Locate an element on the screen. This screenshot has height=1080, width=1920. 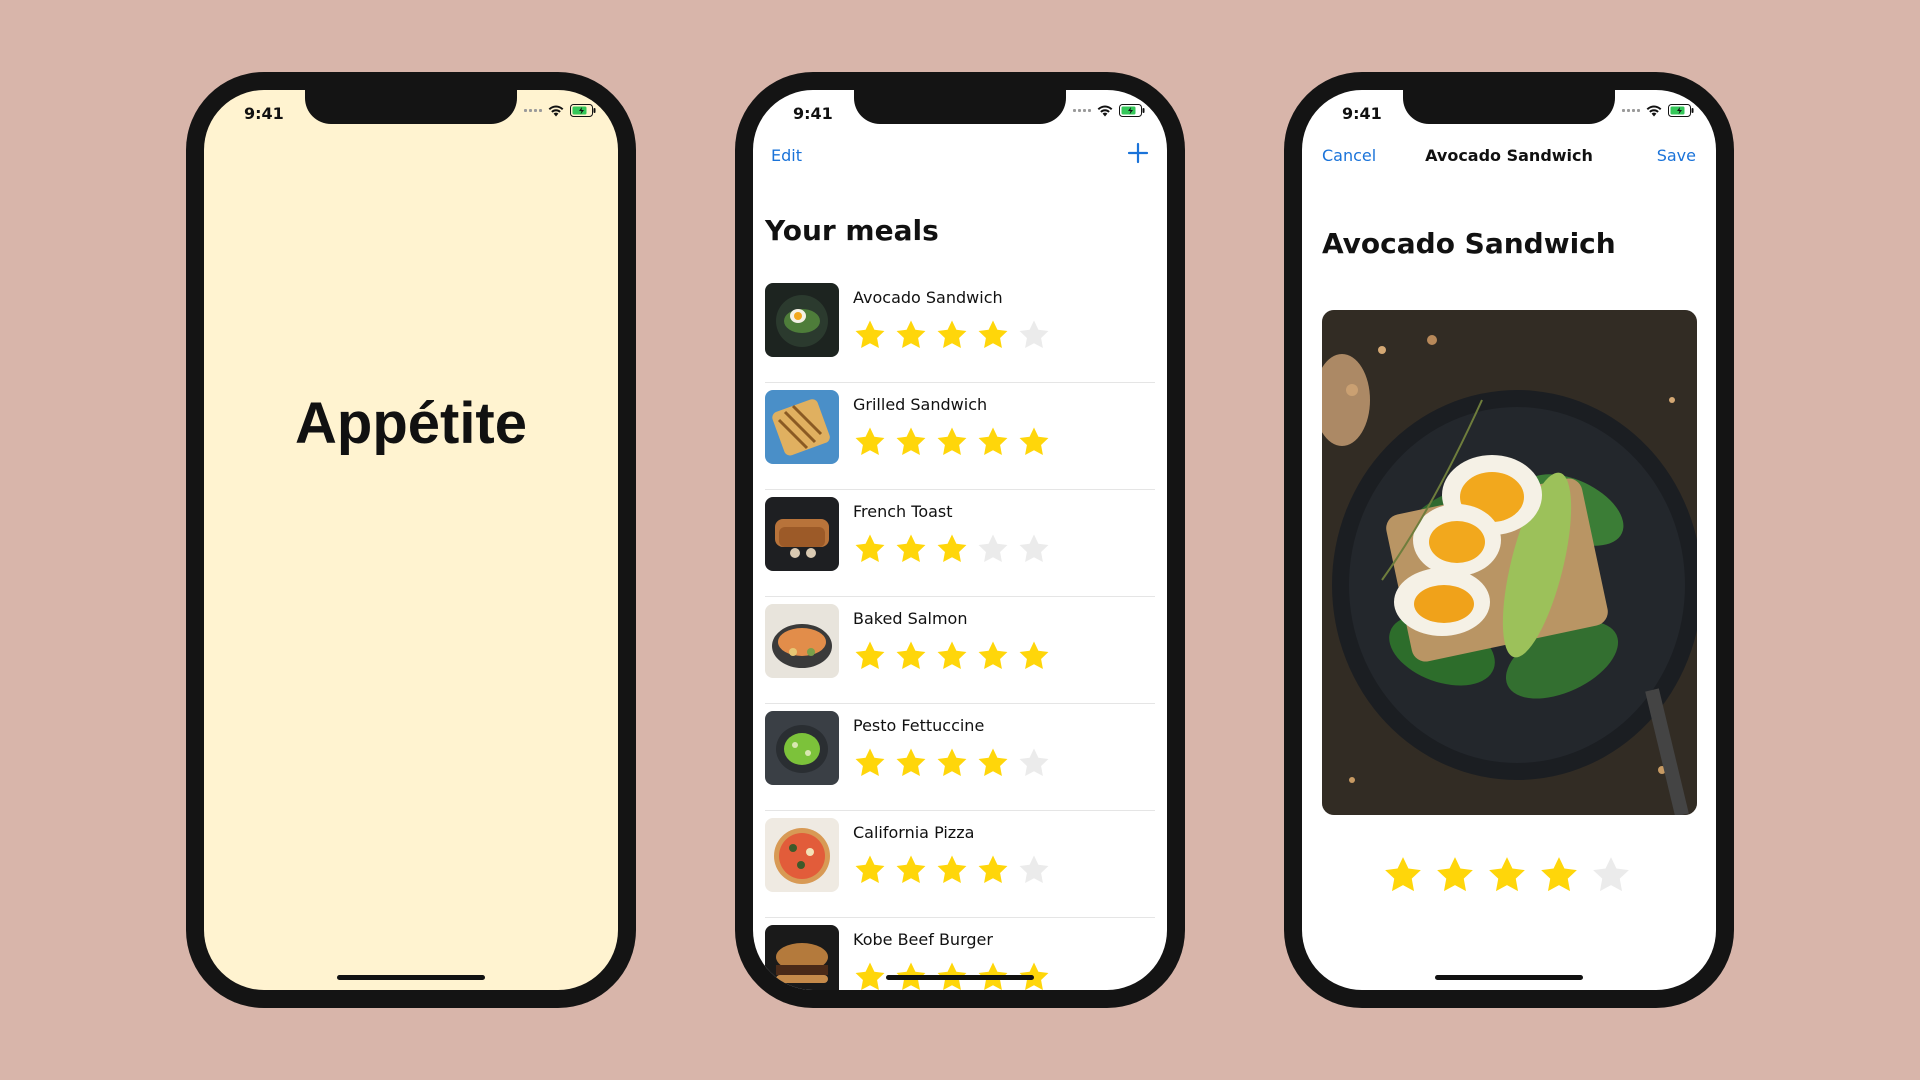
nav-title: Avocado Sandwich is located at coordinates (1509, 155).